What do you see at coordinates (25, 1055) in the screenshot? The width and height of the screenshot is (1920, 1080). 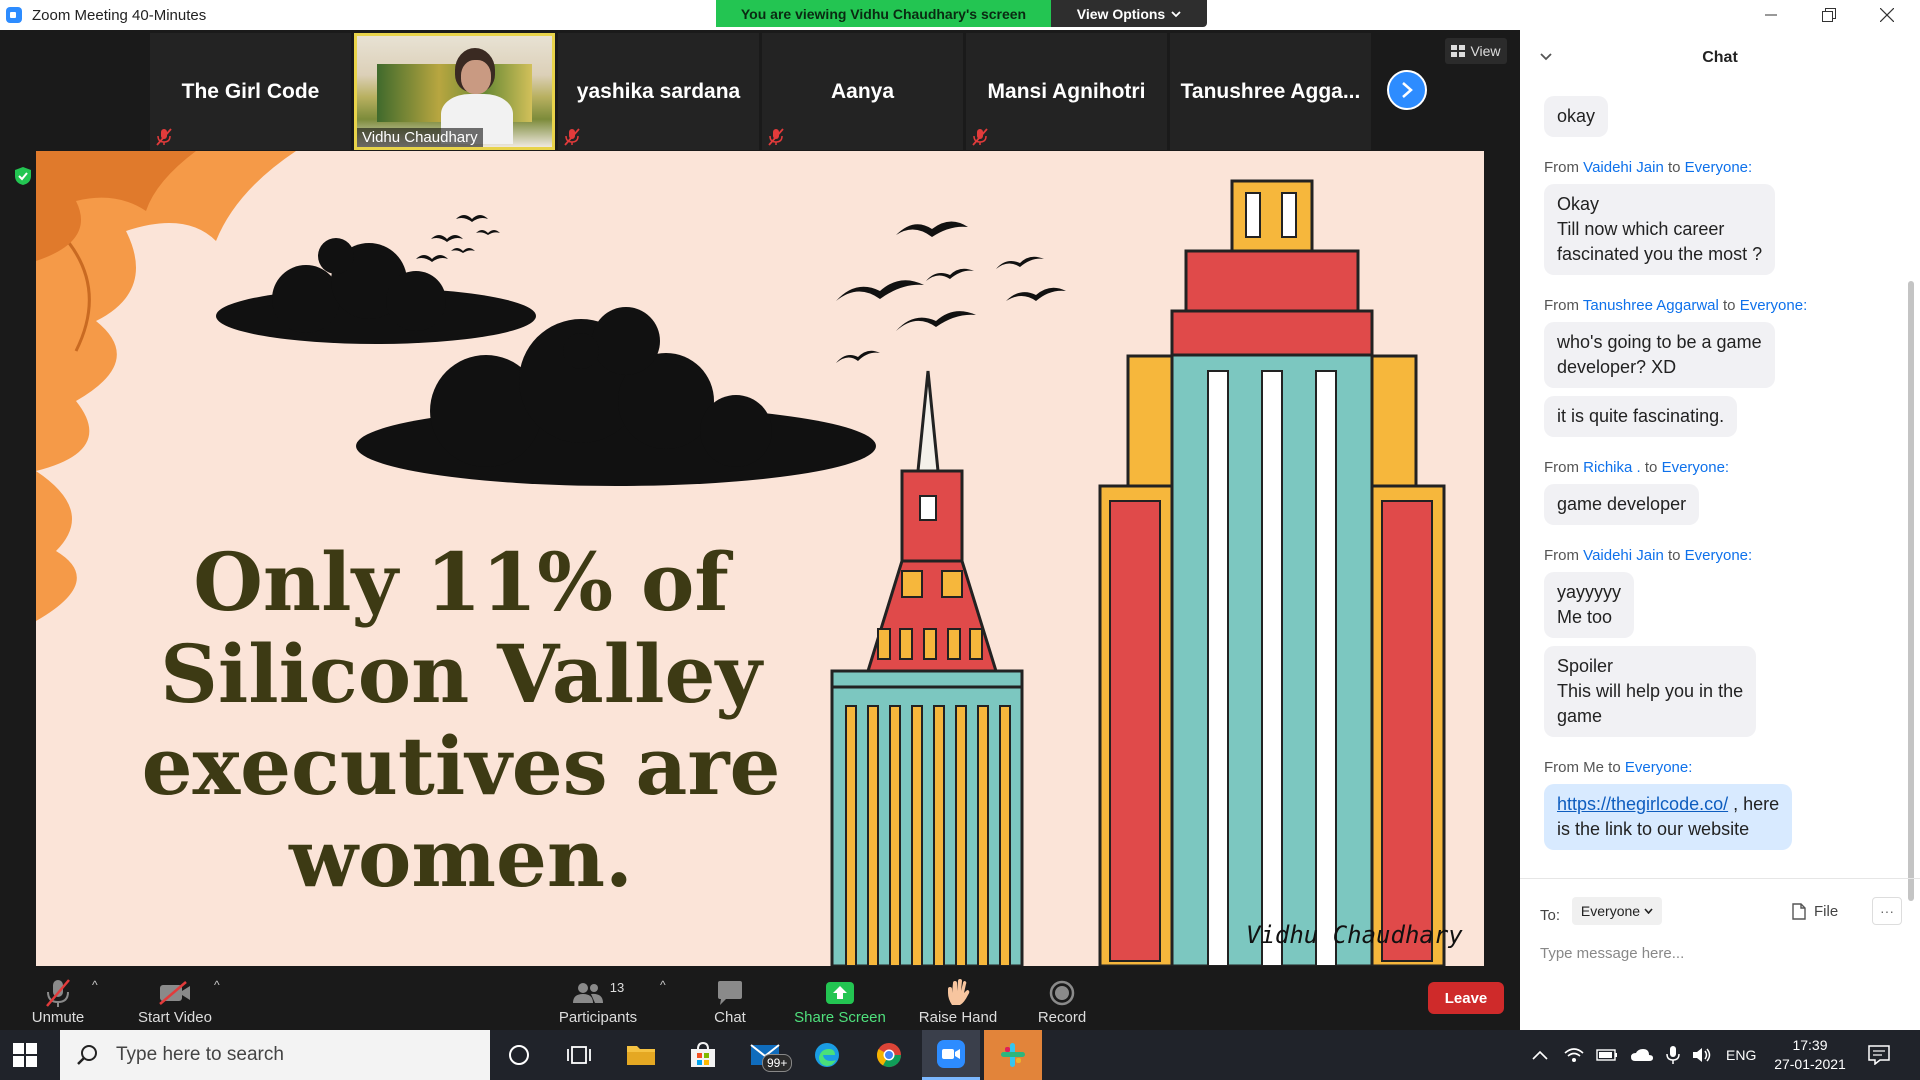 I see `windows-start-icon` at bounding box center [25, 1055].